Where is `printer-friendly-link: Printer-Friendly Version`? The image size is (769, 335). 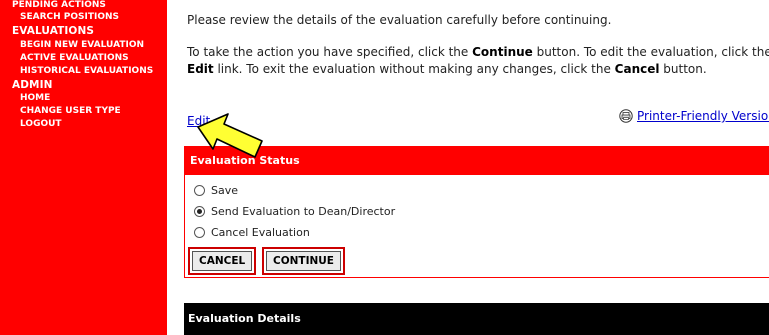
printer-friendly-link: Printer-Friendly Version is located at coordinates (694, 116).